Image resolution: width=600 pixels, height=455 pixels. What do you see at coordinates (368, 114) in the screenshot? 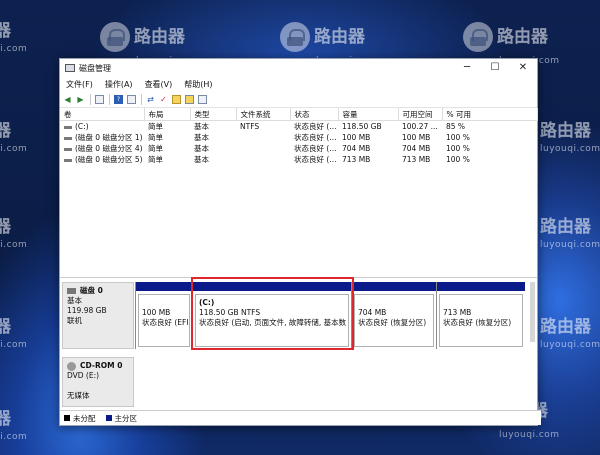
I see `col-capacity: 容量` at bounding box center [368, 114].